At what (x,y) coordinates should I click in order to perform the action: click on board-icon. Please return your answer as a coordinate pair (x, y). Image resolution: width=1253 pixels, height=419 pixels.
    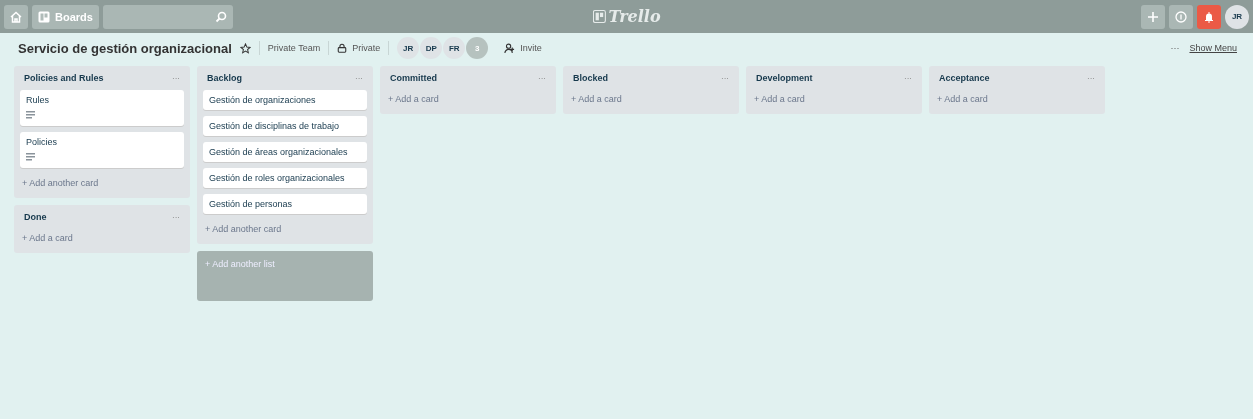
    Looking at the image, I should click on (44, 16).